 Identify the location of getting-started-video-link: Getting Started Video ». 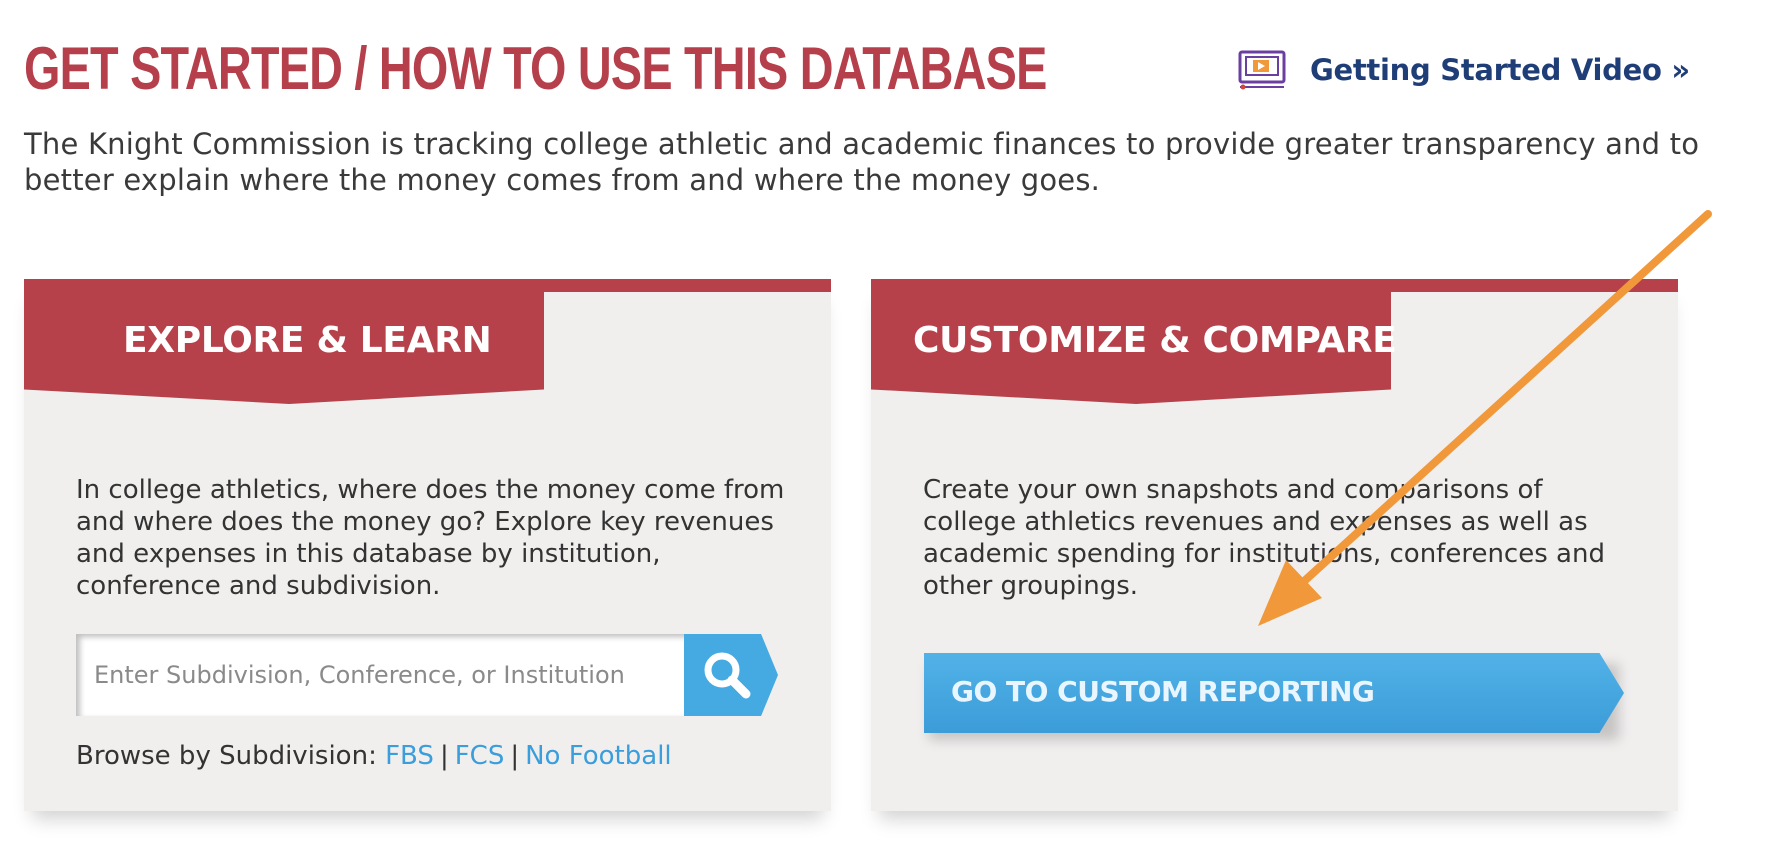
(1464, 70).